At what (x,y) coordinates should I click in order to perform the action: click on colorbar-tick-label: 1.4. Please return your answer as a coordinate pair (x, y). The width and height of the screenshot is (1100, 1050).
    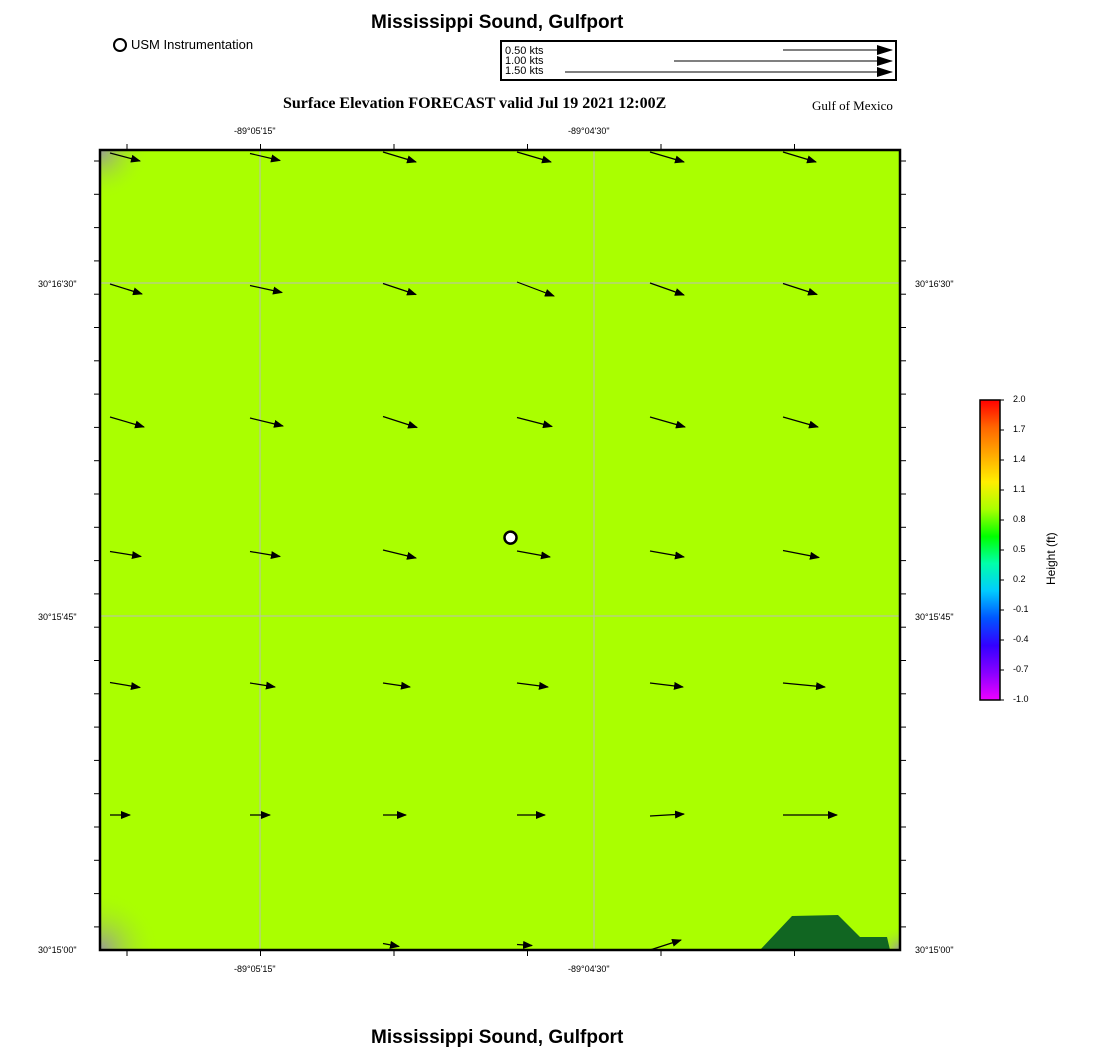
    Looking at the image, I should click on (1019, 459).